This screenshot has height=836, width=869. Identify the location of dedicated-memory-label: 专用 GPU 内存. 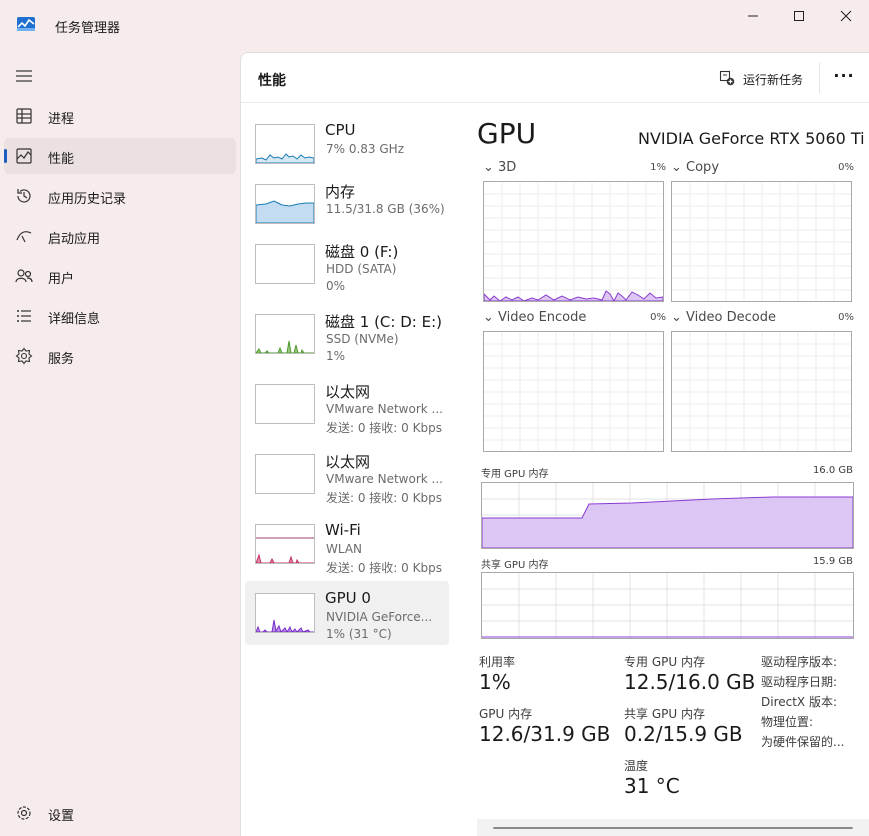
(515, 474).